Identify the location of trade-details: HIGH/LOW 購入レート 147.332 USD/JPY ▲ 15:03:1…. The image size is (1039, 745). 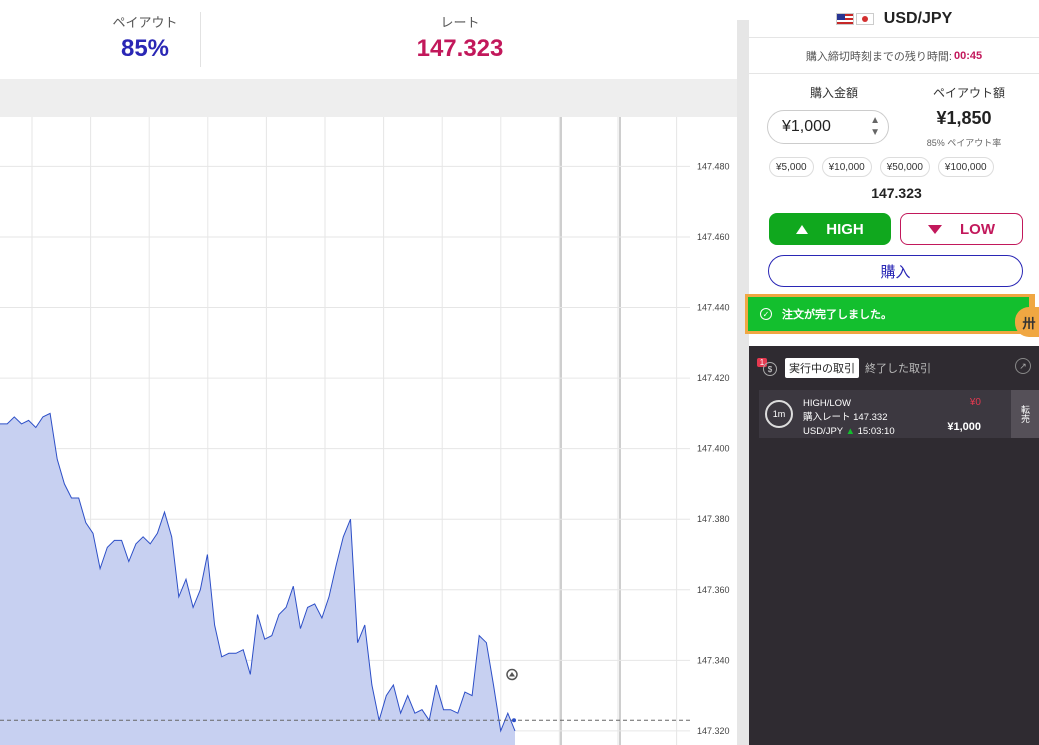
(849, 418).